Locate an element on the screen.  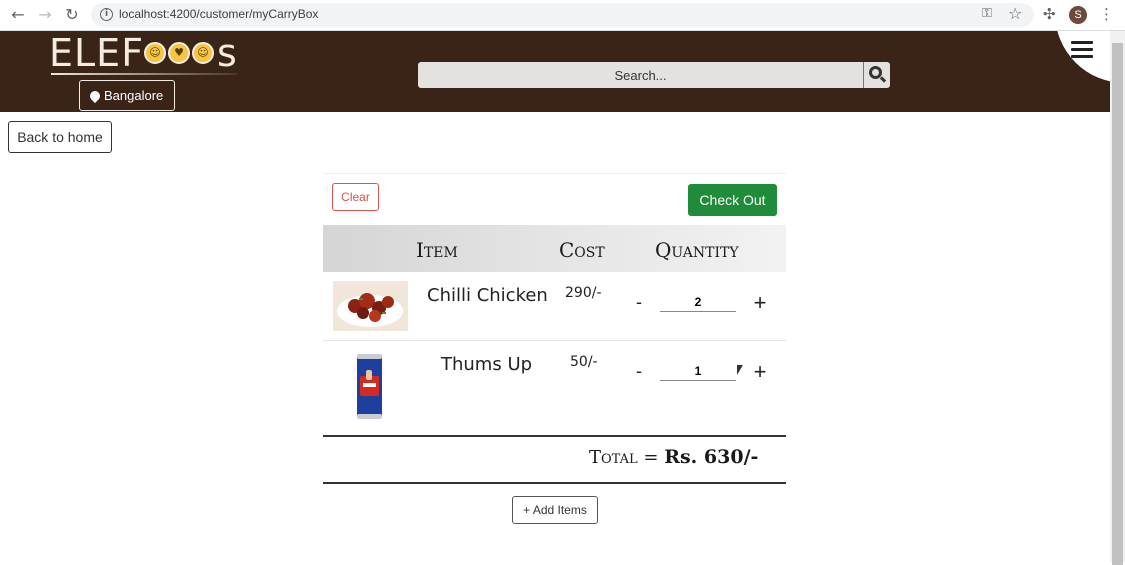
item-name: Chilli Chicken is located at coordinates (487, 295).